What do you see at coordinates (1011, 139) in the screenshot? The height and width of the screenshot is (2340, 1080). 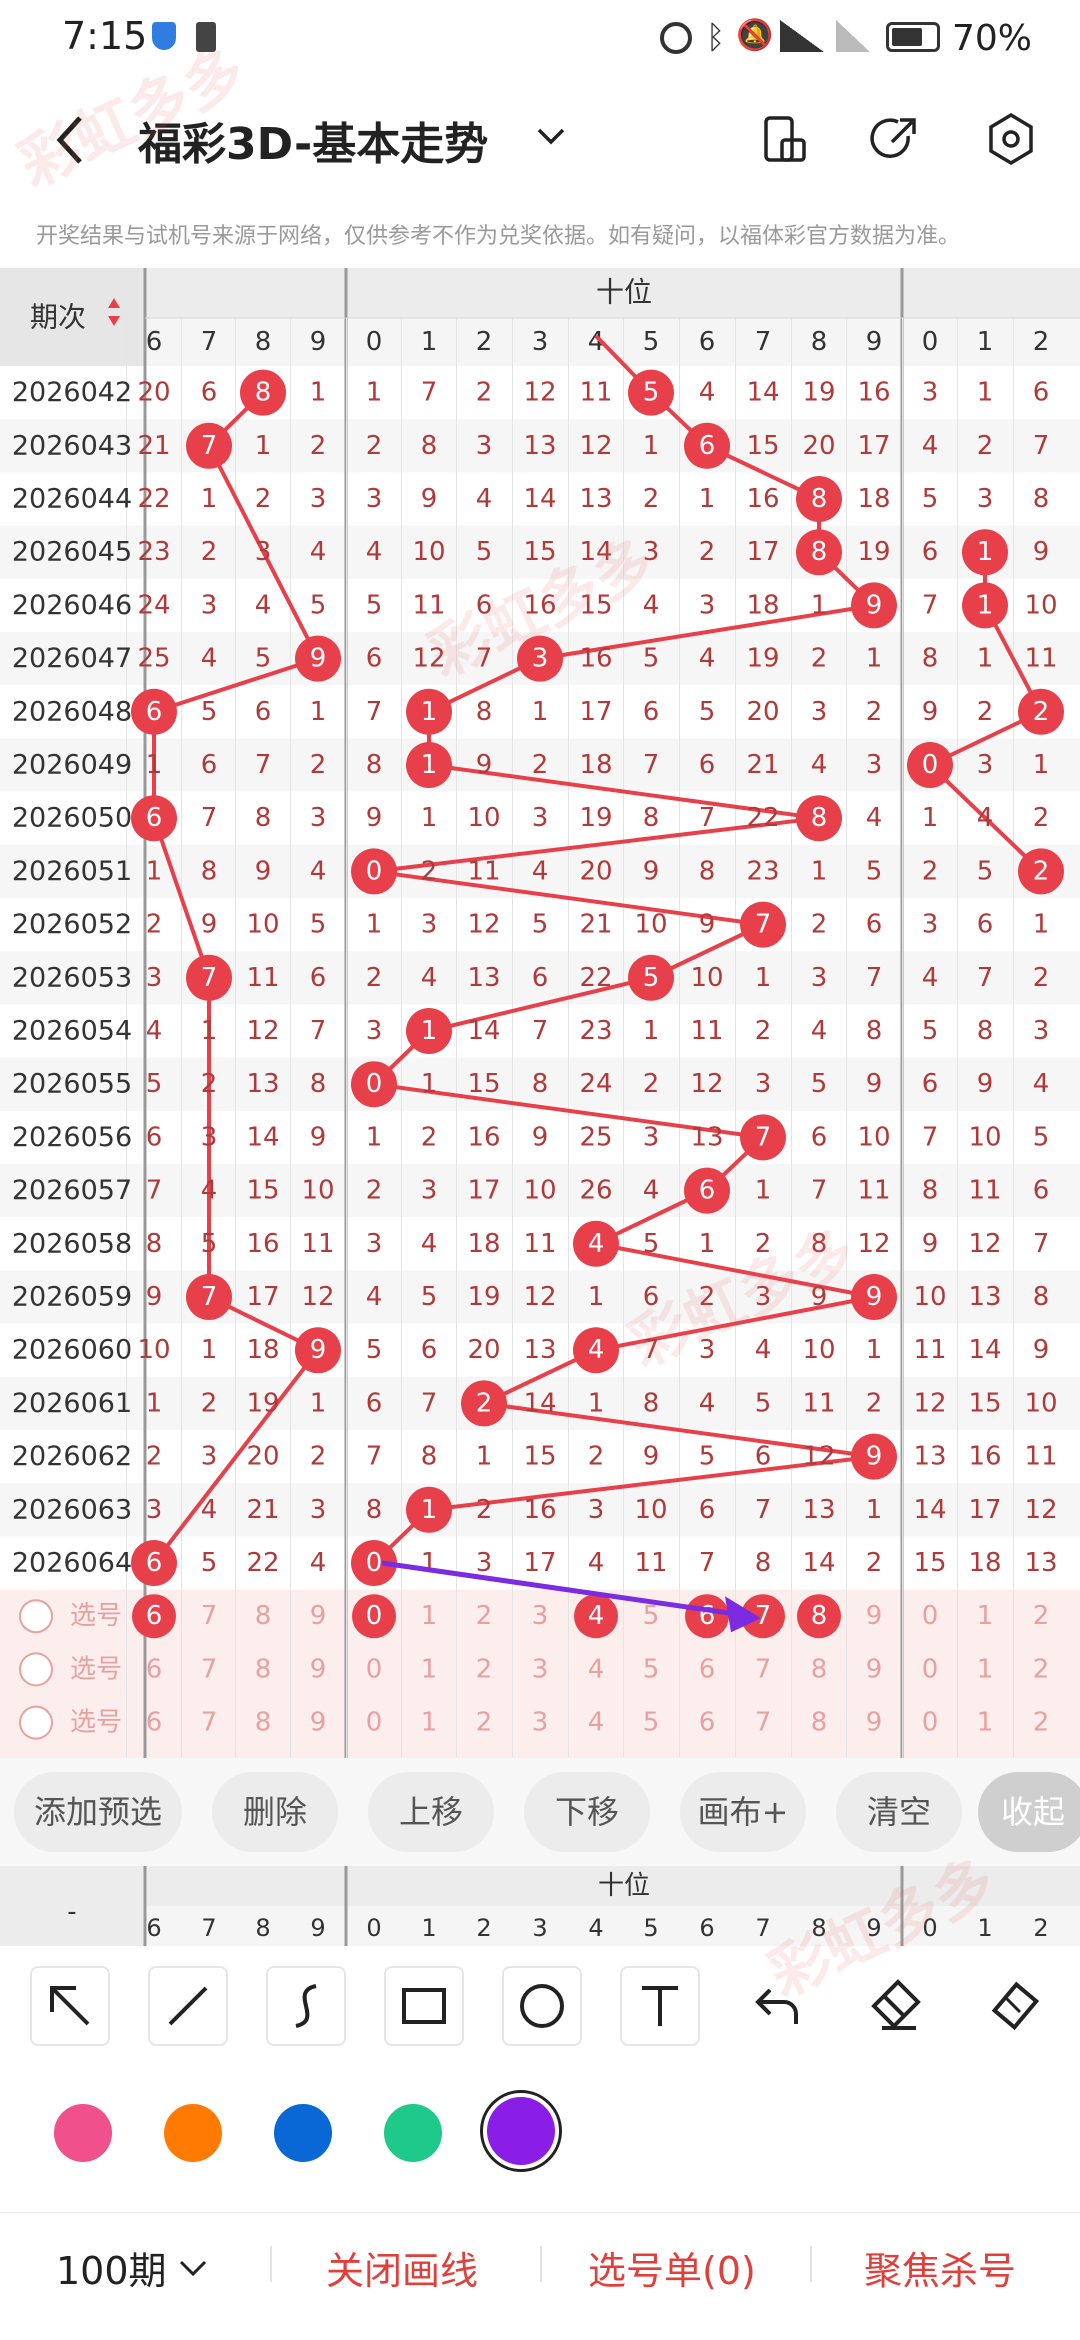 I see `settings-icon` at bounding box center [1011, 139].